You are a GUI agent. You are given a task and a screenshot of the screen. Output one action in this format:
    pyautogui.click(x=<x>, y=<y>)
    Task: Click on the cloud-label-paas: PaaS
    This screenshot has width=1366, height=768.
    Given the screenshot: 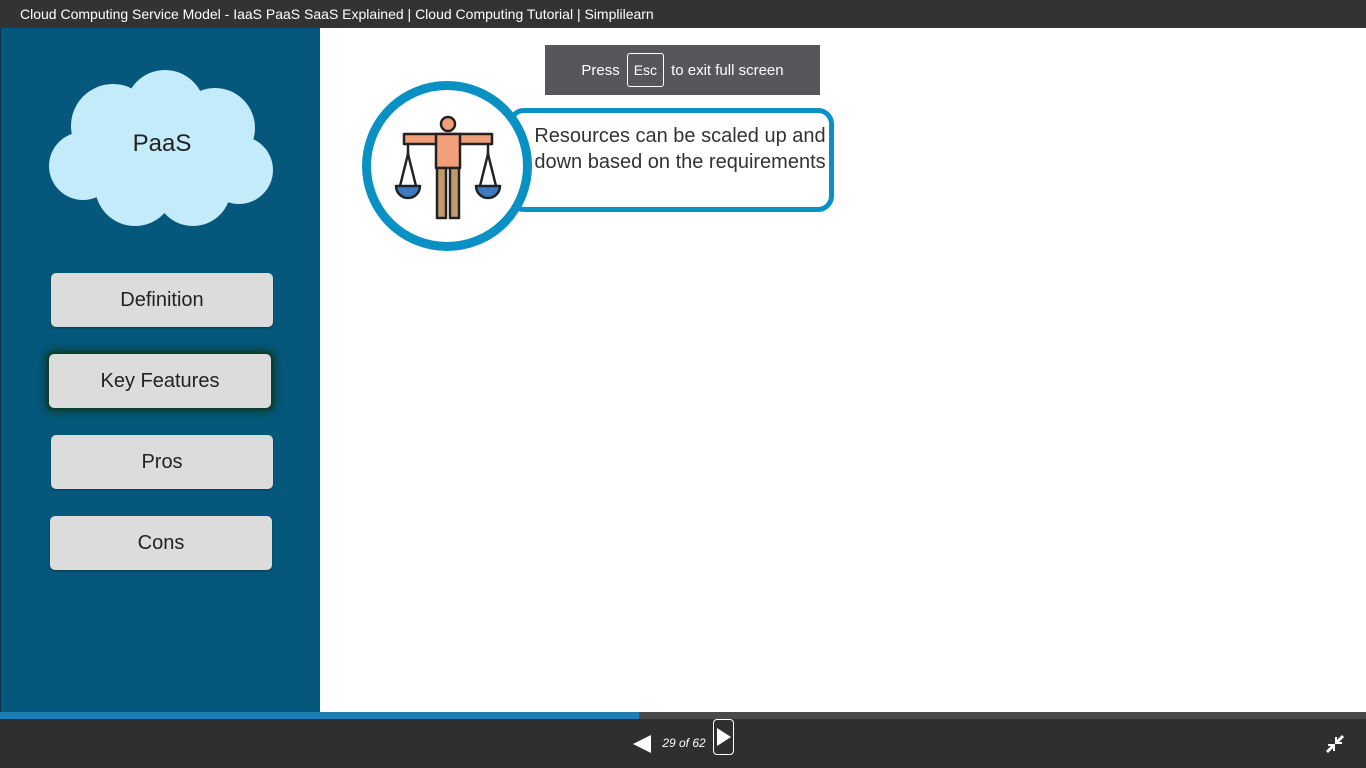 What is the action you would take?
    pyautogui.click(x=162, y=143)
    